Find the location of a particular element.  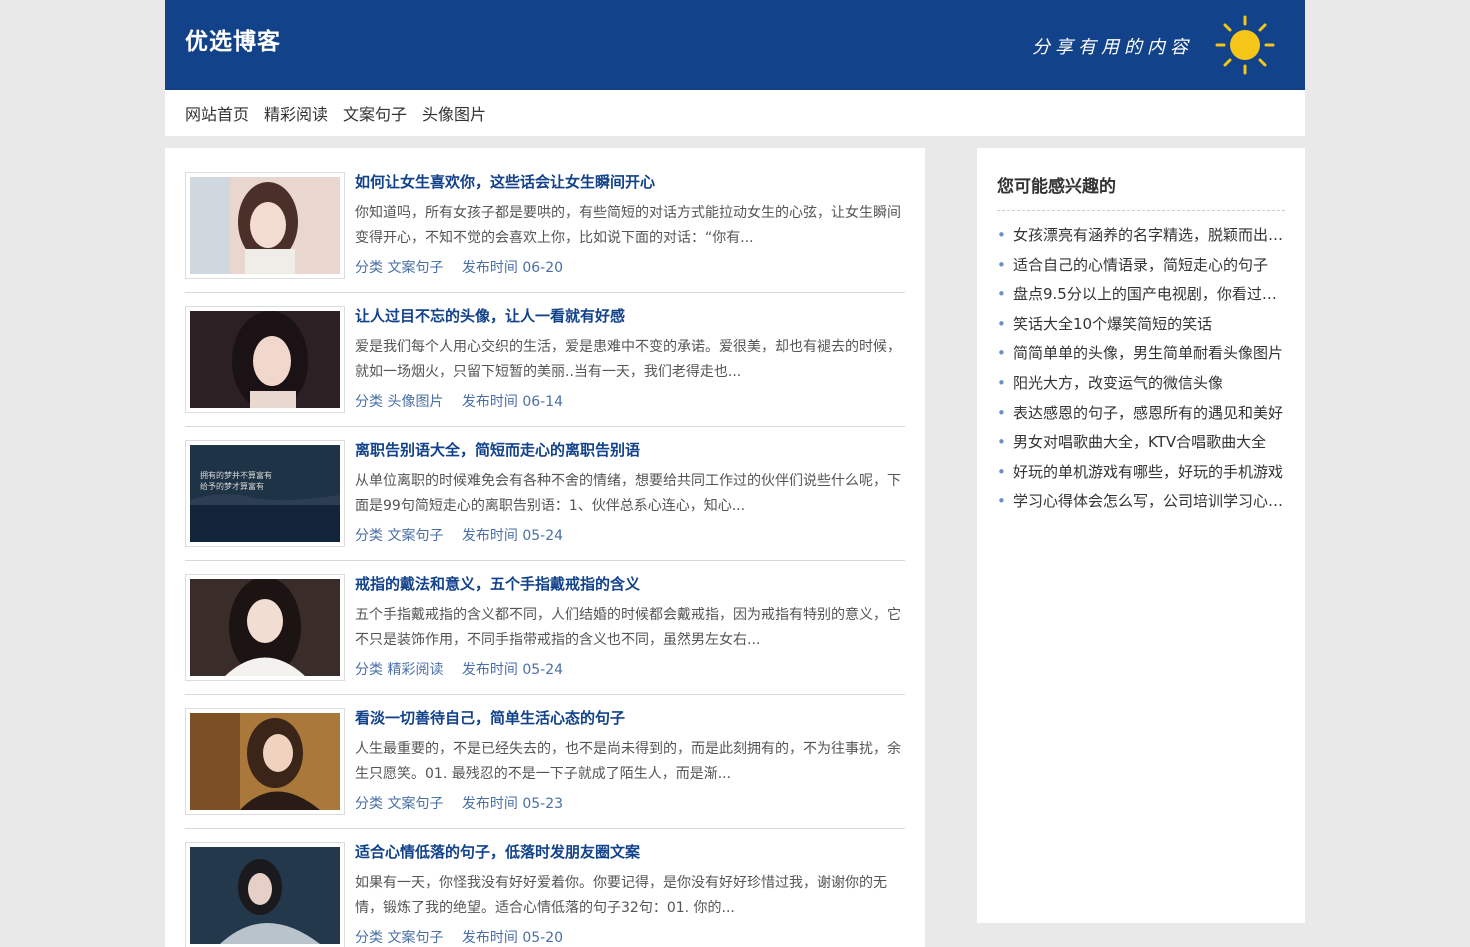

related-link: 学习心得体会怎么写，公司培训学习心得体会 is located at coordinates (1149, 501).